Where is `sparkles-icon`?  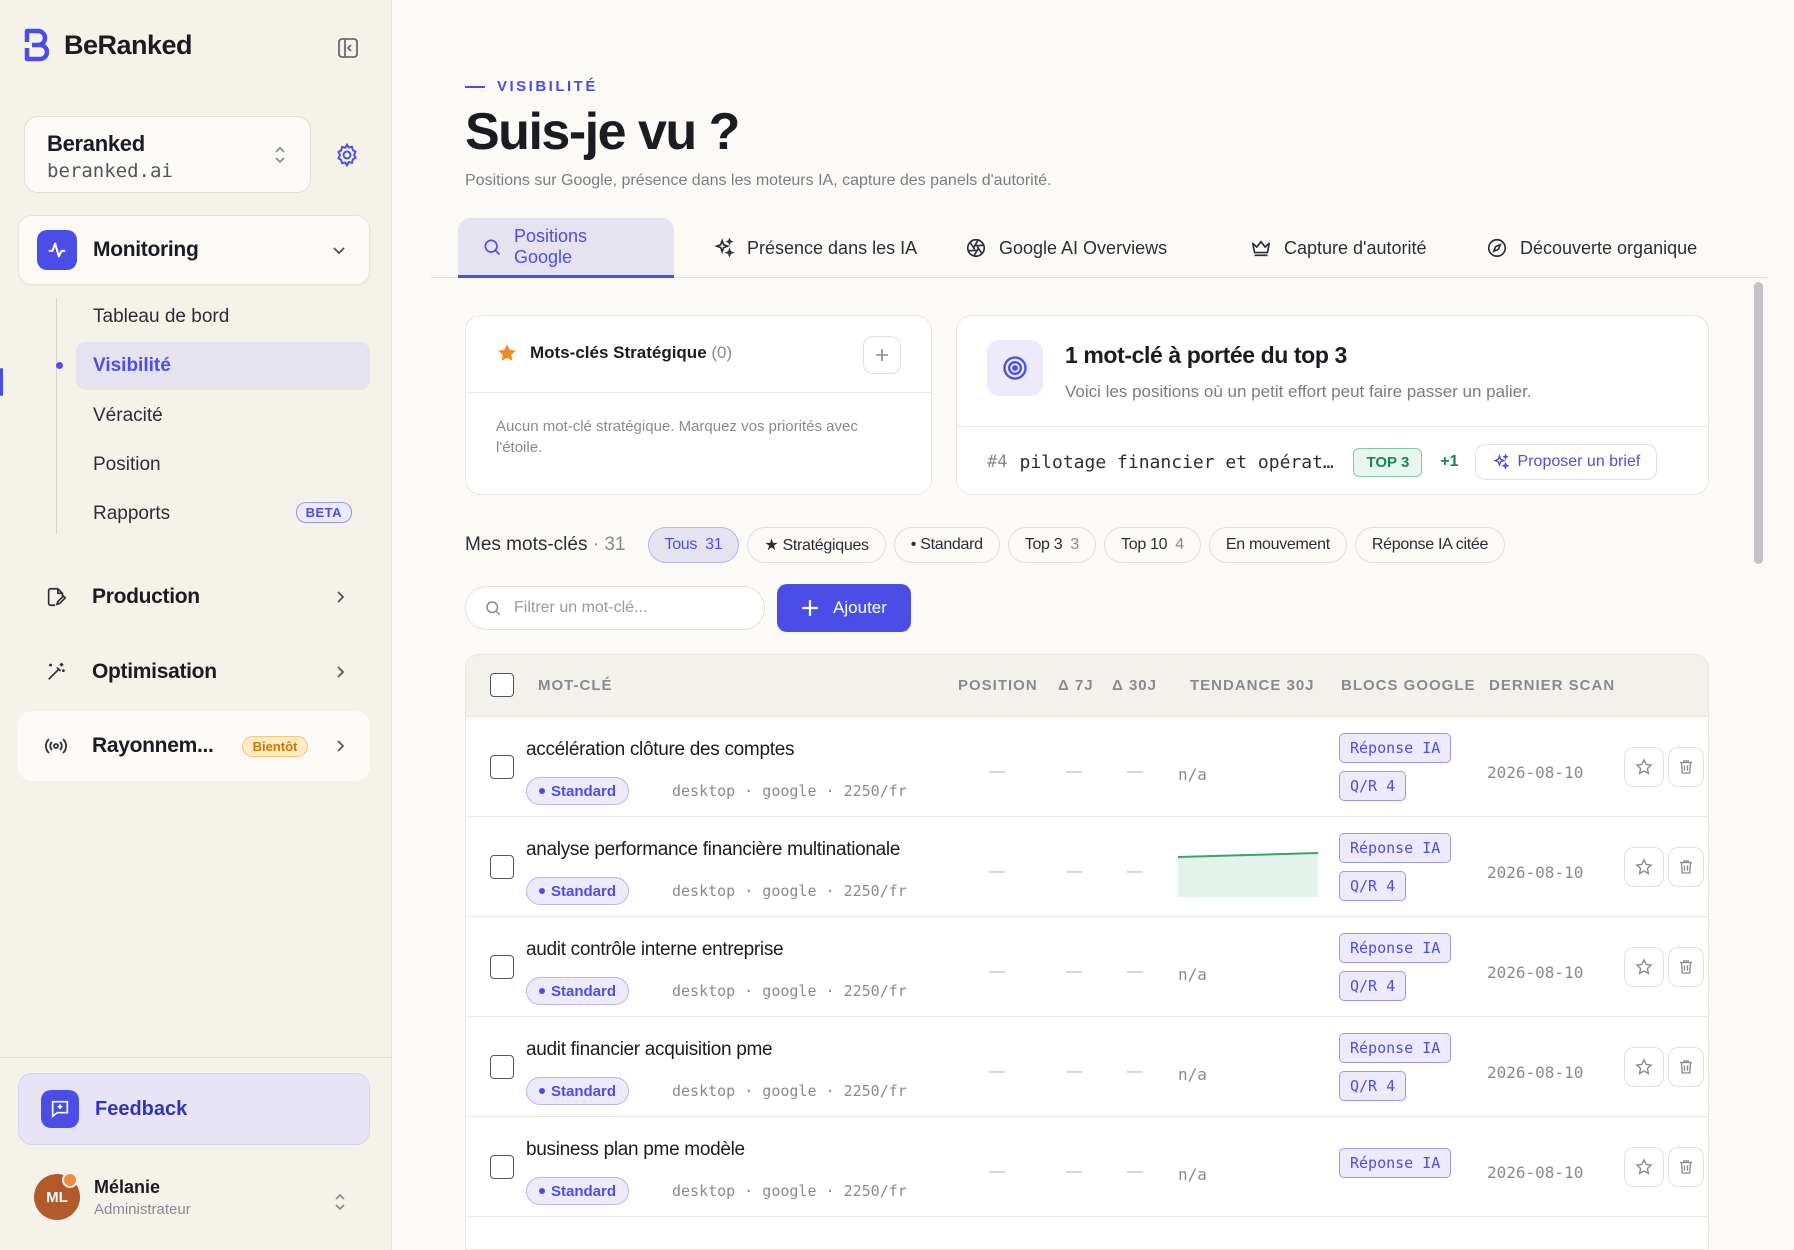 sparkles-icon is located at coordinates (1501, 462).